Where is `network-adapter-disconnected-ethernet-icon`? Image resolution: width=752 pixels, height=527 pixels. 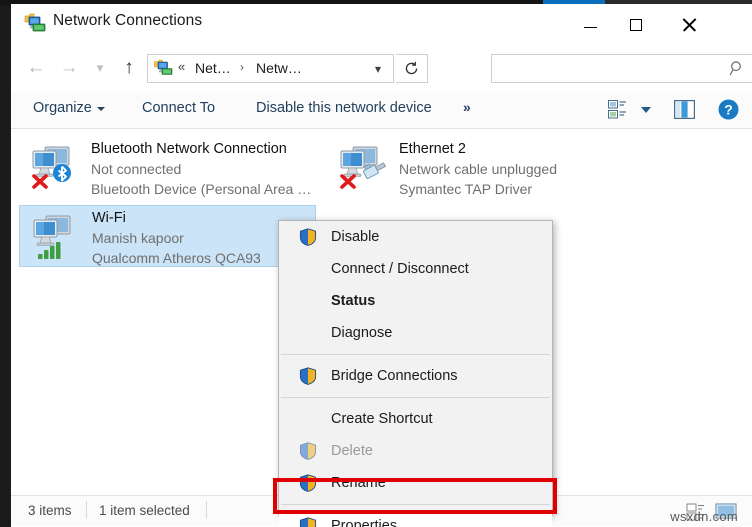 network-adapter-disconnected-ethernet-icon is located at coordinates (363, 168).